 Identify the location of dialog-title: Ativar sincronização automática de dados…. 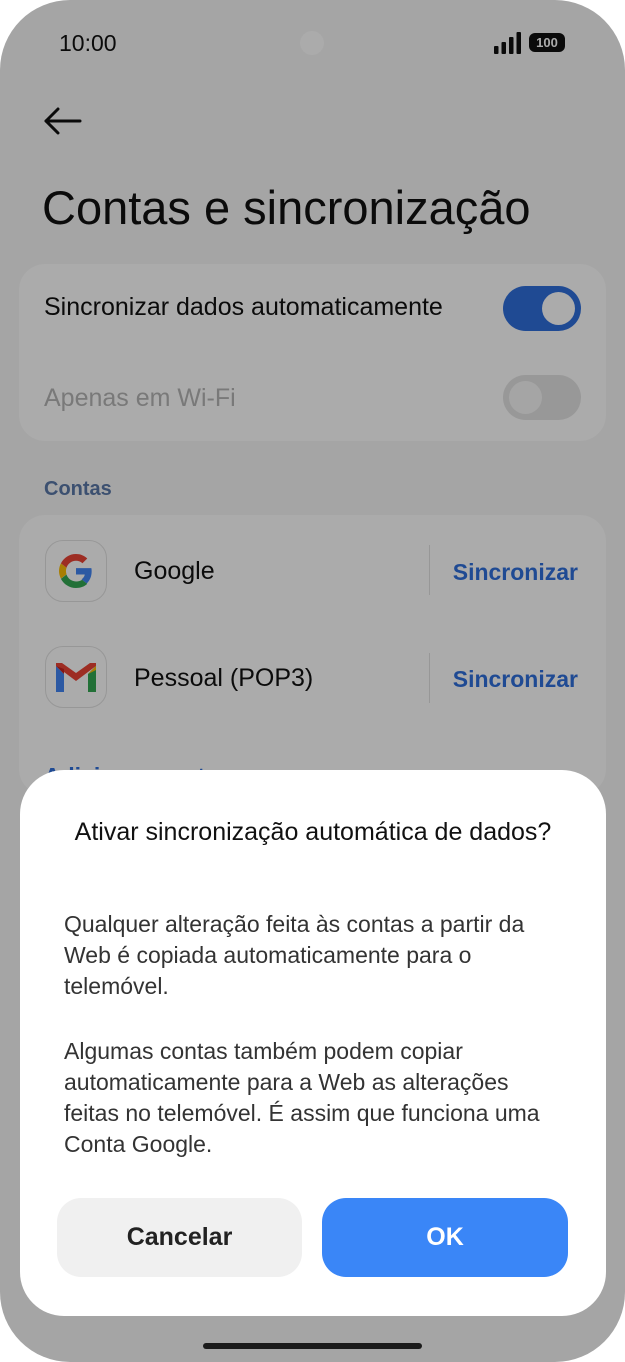
(313, 832).